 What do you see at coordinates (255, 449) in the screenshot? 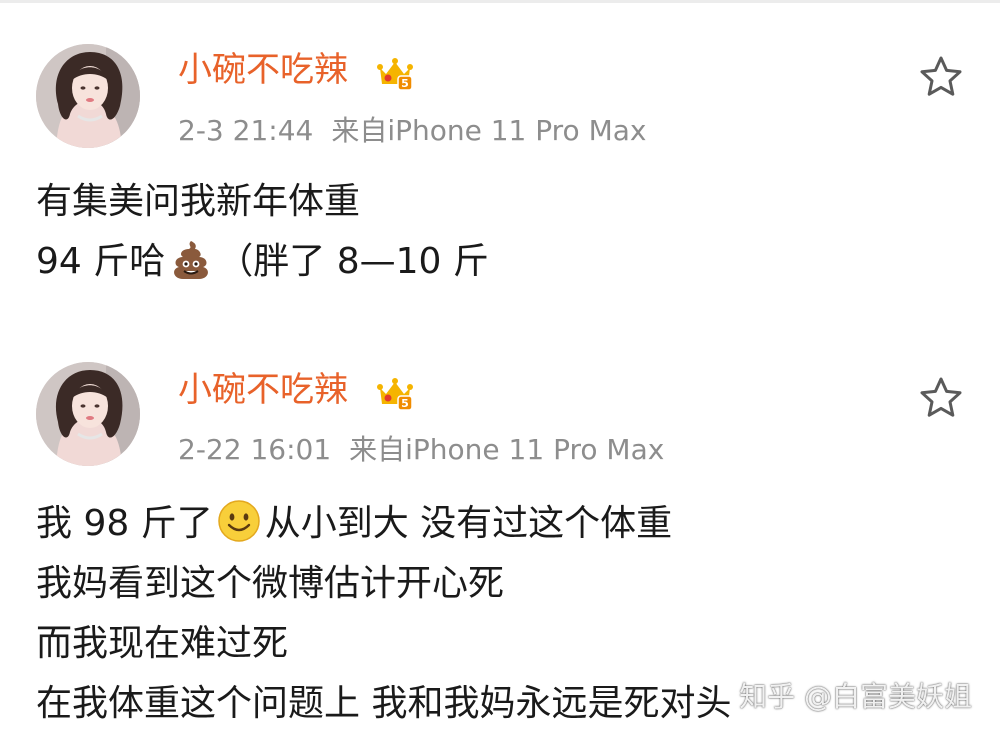
I see `post-time: 2-22 16:01` at bounding box center [255, 449].